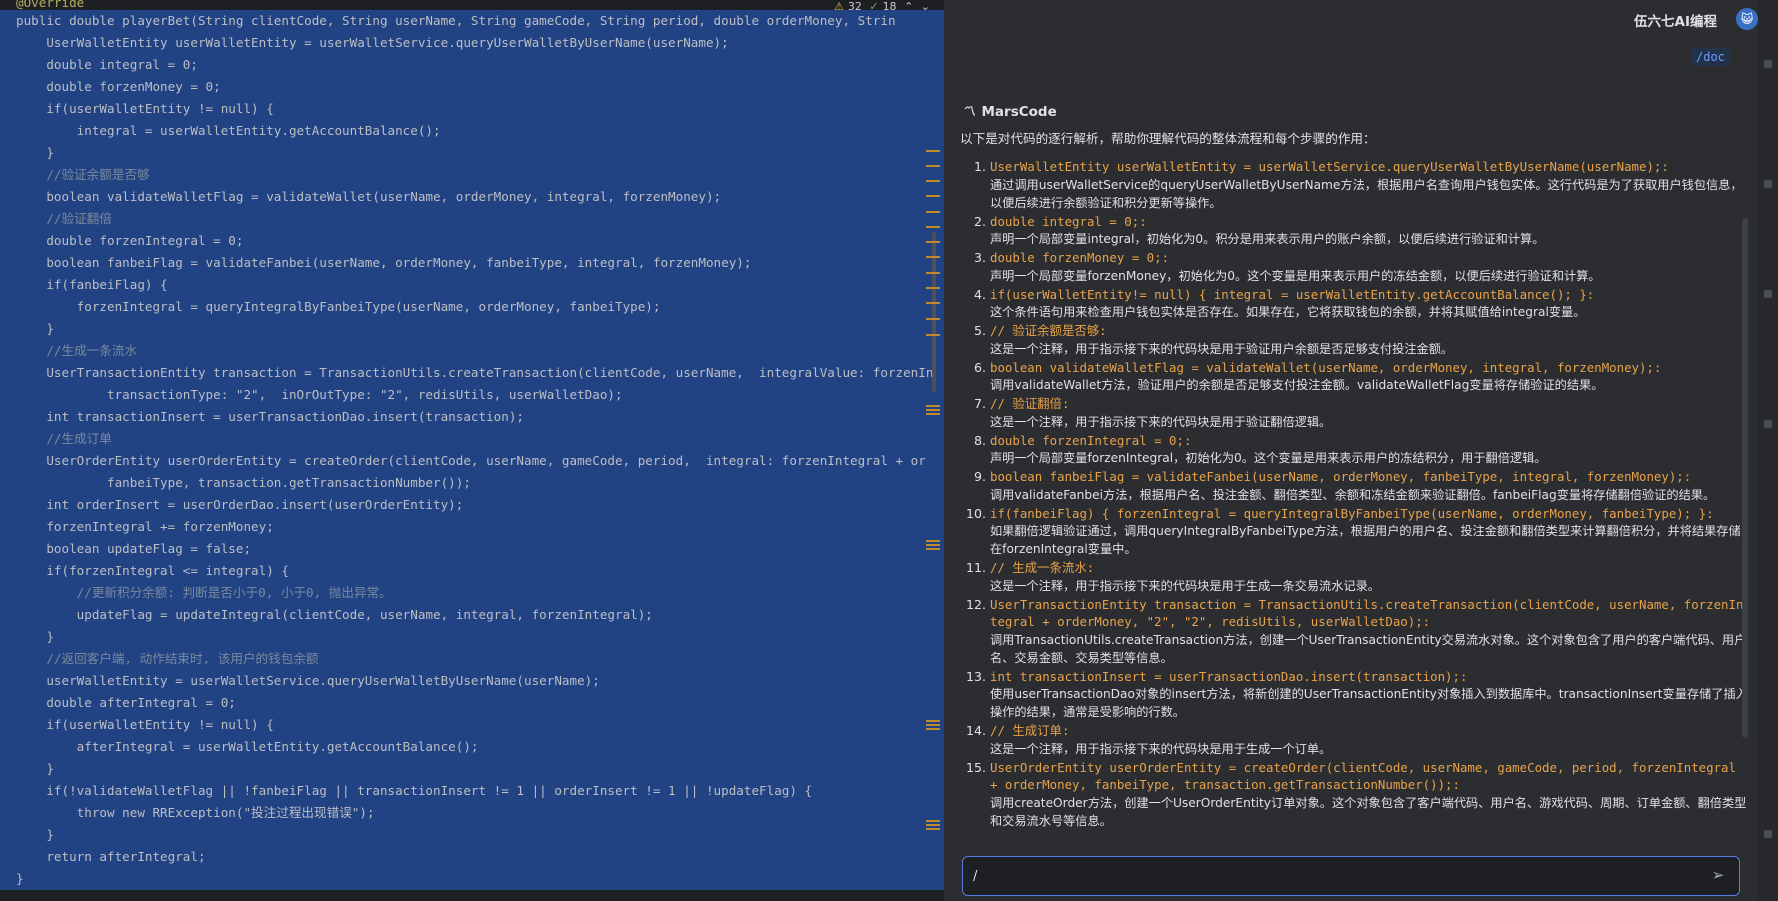 Image resolution: width=1778 pixels, height=901 pixels. Describe the element at coordinates (1353, 740) in the screenshot. I see `list-item: 14. // 生成订单: 这是一个注释，用于指示接下来的代码块是用于生成一个订单。` at that location.